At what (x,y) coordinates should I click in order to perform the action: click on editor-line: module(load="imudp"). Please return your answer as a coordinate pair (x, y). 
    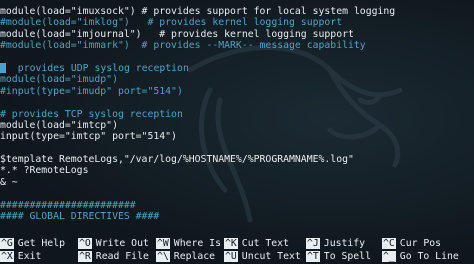
    Looking at the image, I should click on (237, 79).